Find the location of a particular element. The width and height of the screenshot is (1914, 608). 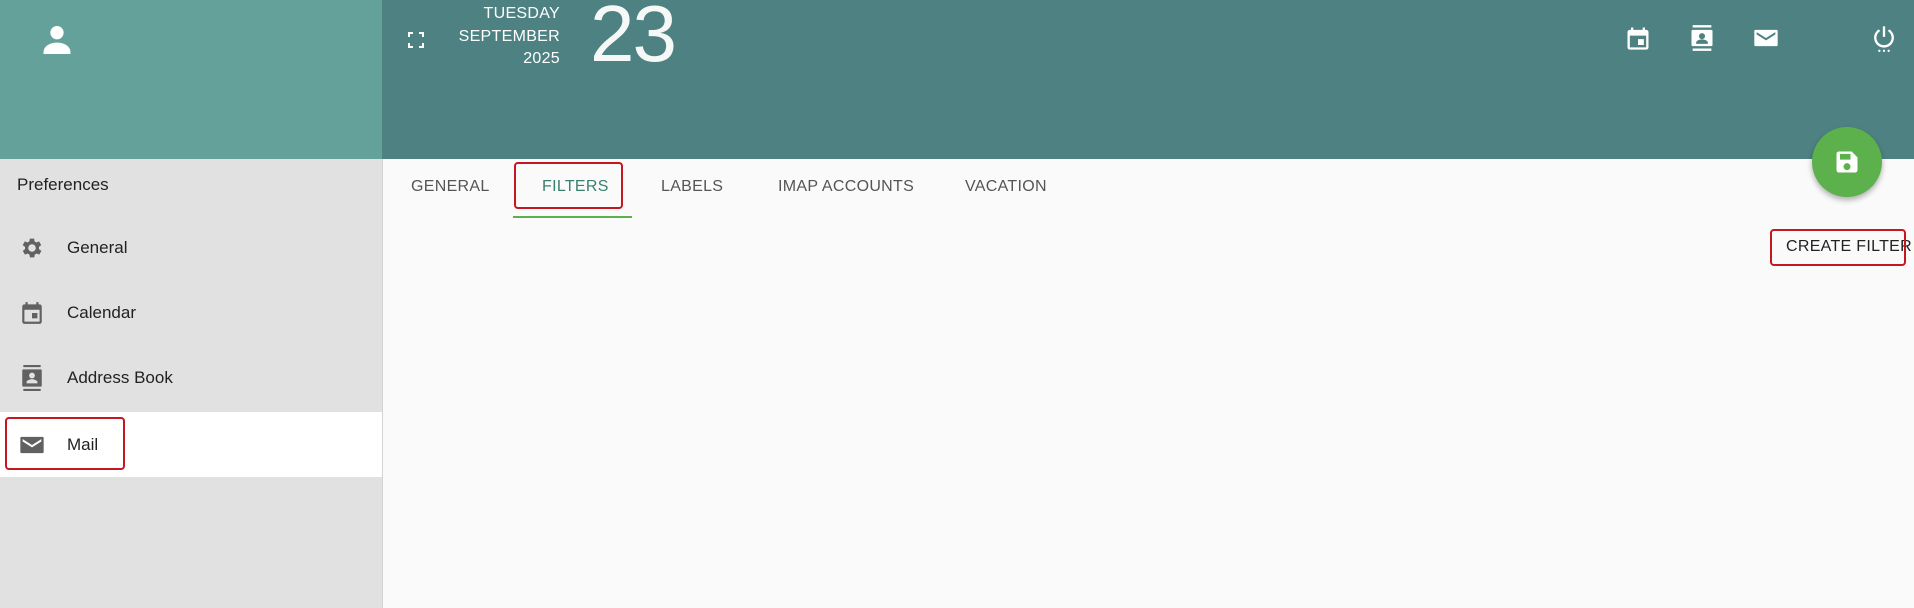

sidebar-item-label: Calendar is located at coordinates (101, 312).